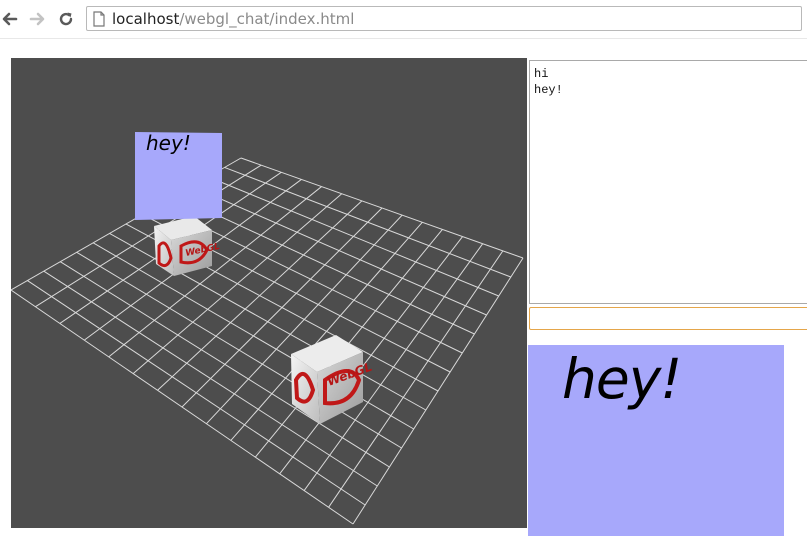 The height and width of the screenshot is (536, 807). I want to click on reload-icon, so click(66, 19).